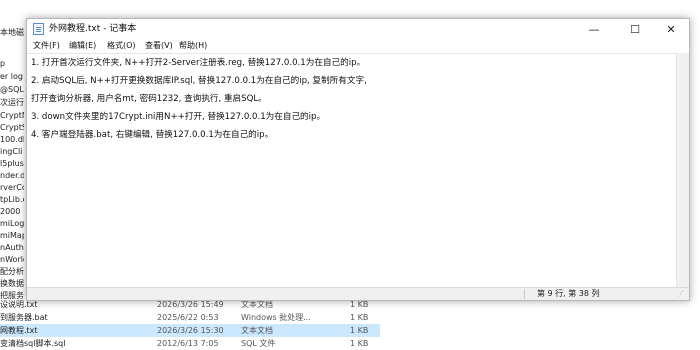  Describe the element at coordinates (33, 343) in the screenshot. I see `file-name: 变清档sql脚本.sql` at that location.